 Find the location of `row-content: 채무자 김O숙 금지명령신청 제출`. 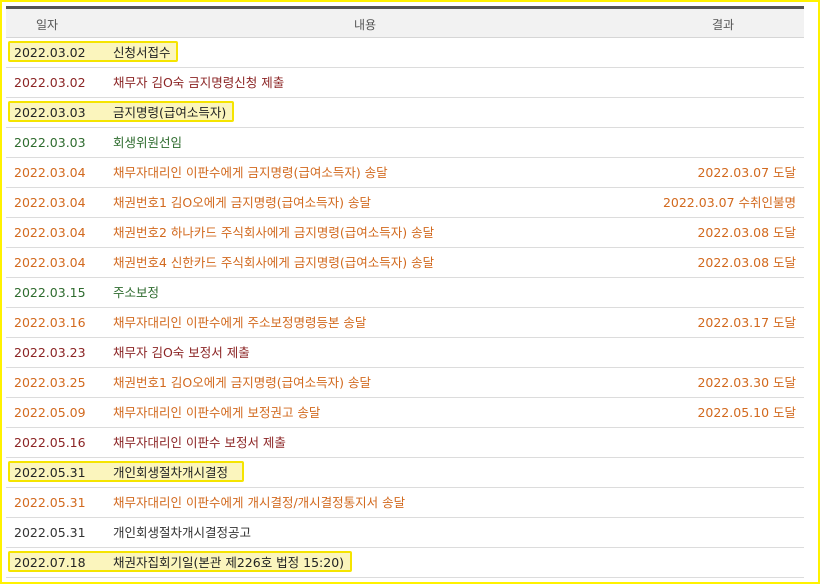

row-content: 채무자 김O숙 금지명령신청 제출 is located at coordinates (199, 82).